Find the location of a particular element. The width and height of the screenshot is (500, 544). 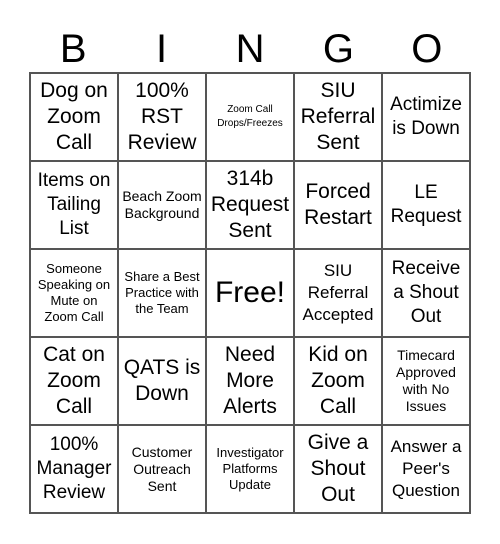

bingo-cell: Give a Shout Out is located at coordinates (338, 469).